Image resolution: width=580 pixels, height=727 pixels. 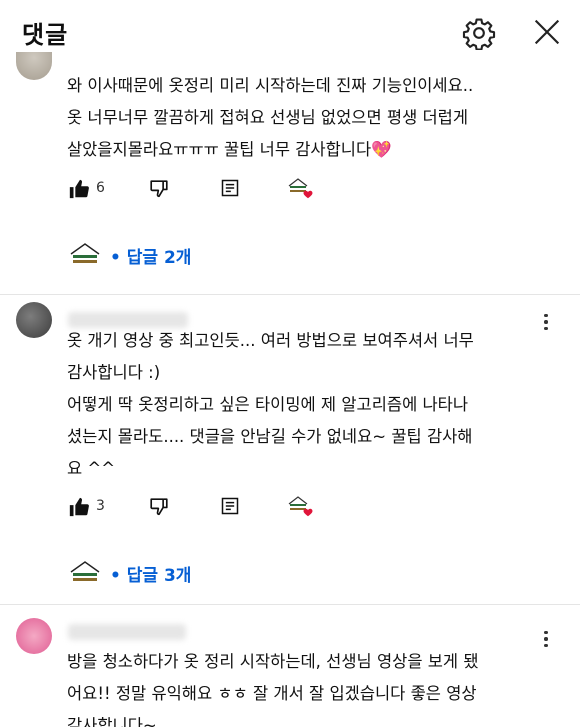 I want to click on gear-icon, so click(x=479, y=33).